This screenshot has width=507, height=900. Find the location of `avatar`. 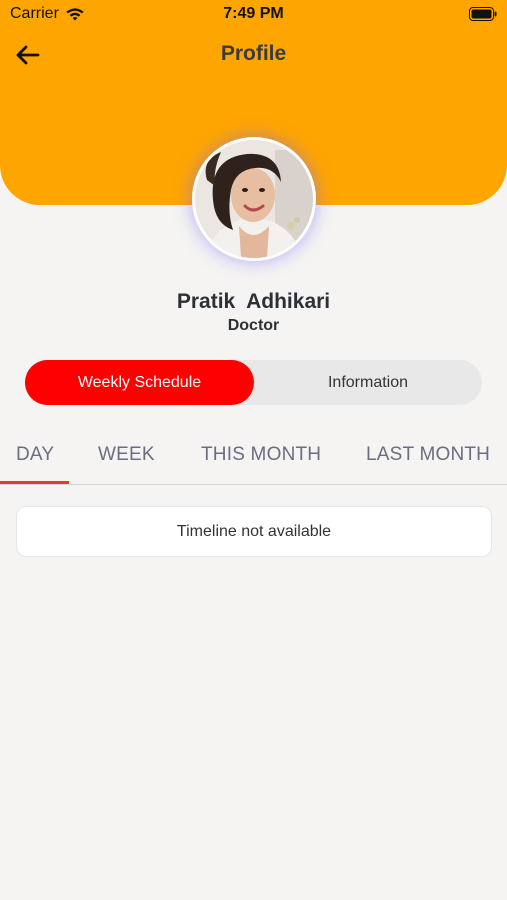

avatar is located at coordinates (254, 199).